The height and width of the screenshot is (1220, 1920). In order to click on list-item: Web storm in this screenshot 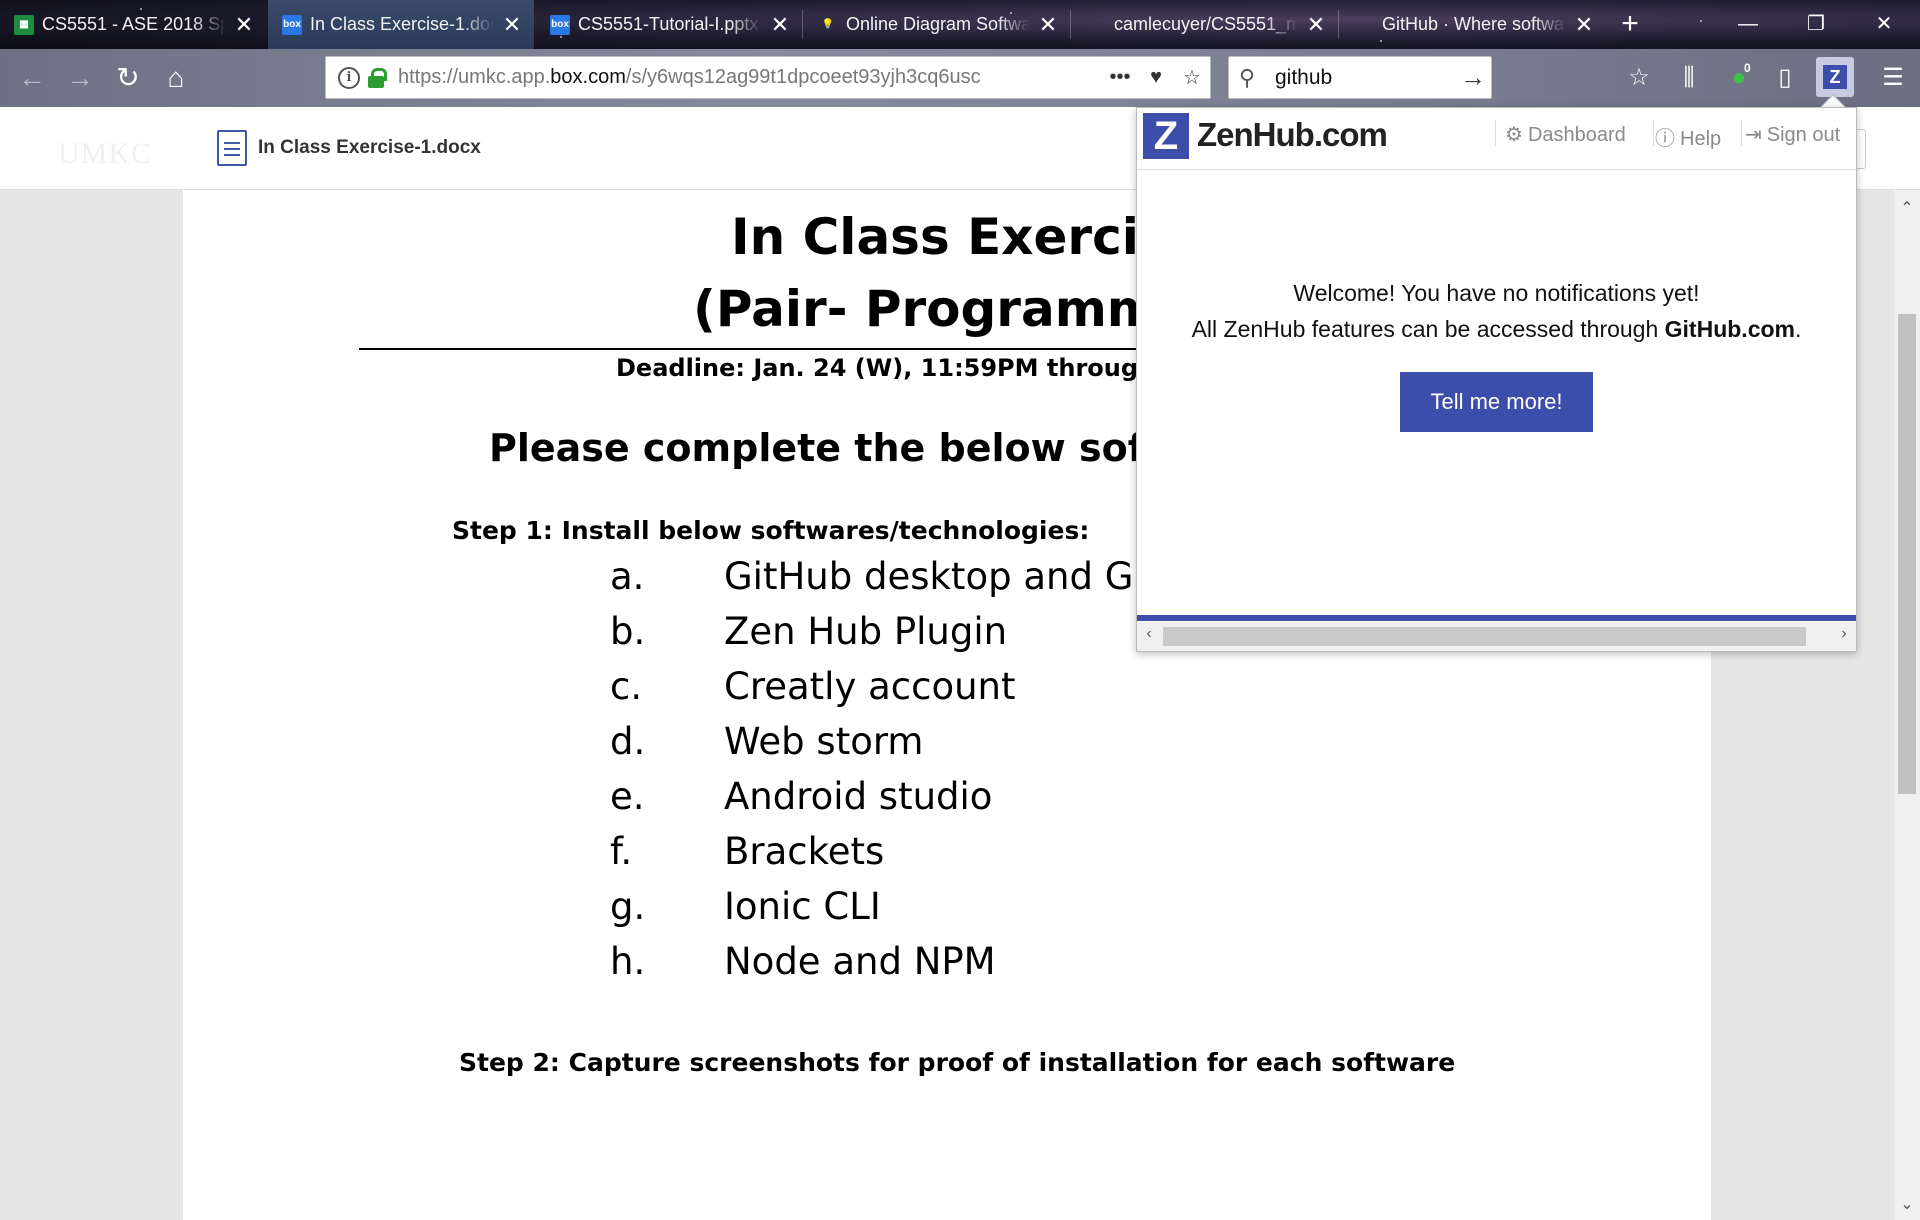, I will do `click(824, 741)`.